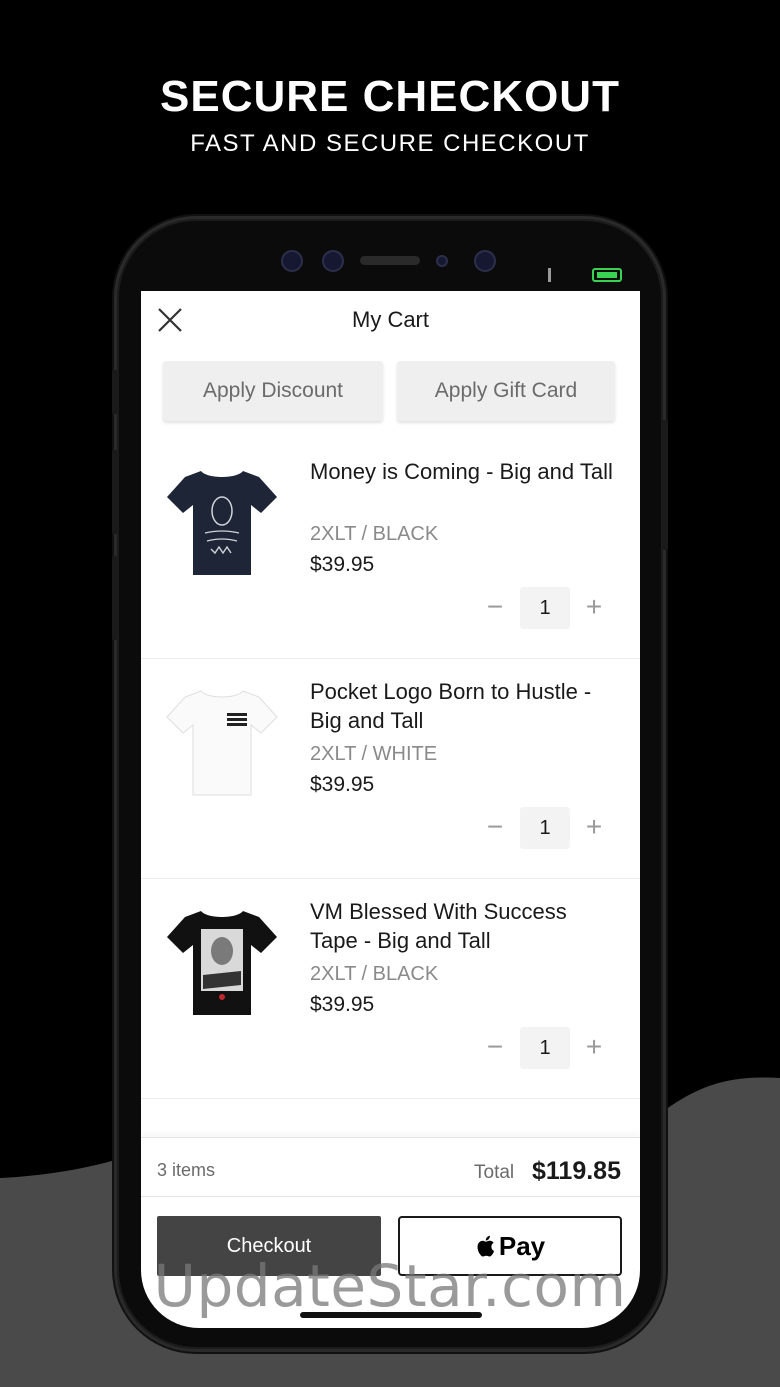  Describe the element at coordinates (390, 1286) in the screenshot. I see `watermark: UpdateStar.com` at that location.